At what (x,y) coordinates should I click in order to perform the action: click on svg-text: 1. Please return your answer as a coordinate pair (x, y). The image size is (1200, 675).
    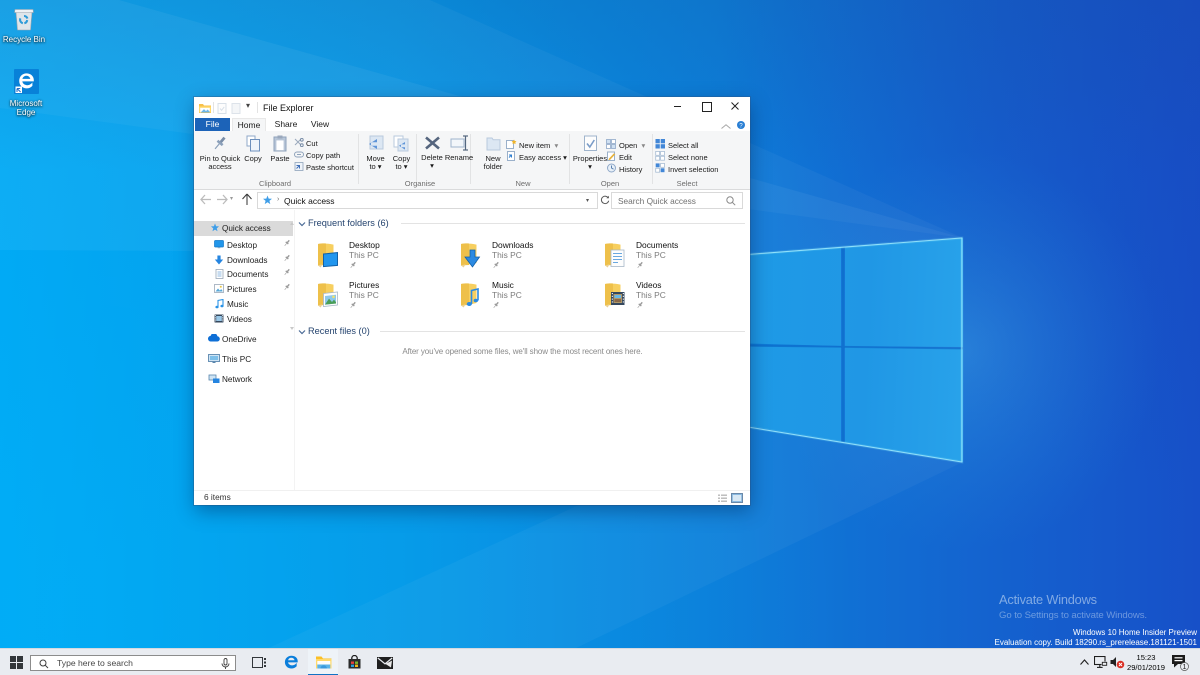
    Looking at the image, I should click on (1185, 667).